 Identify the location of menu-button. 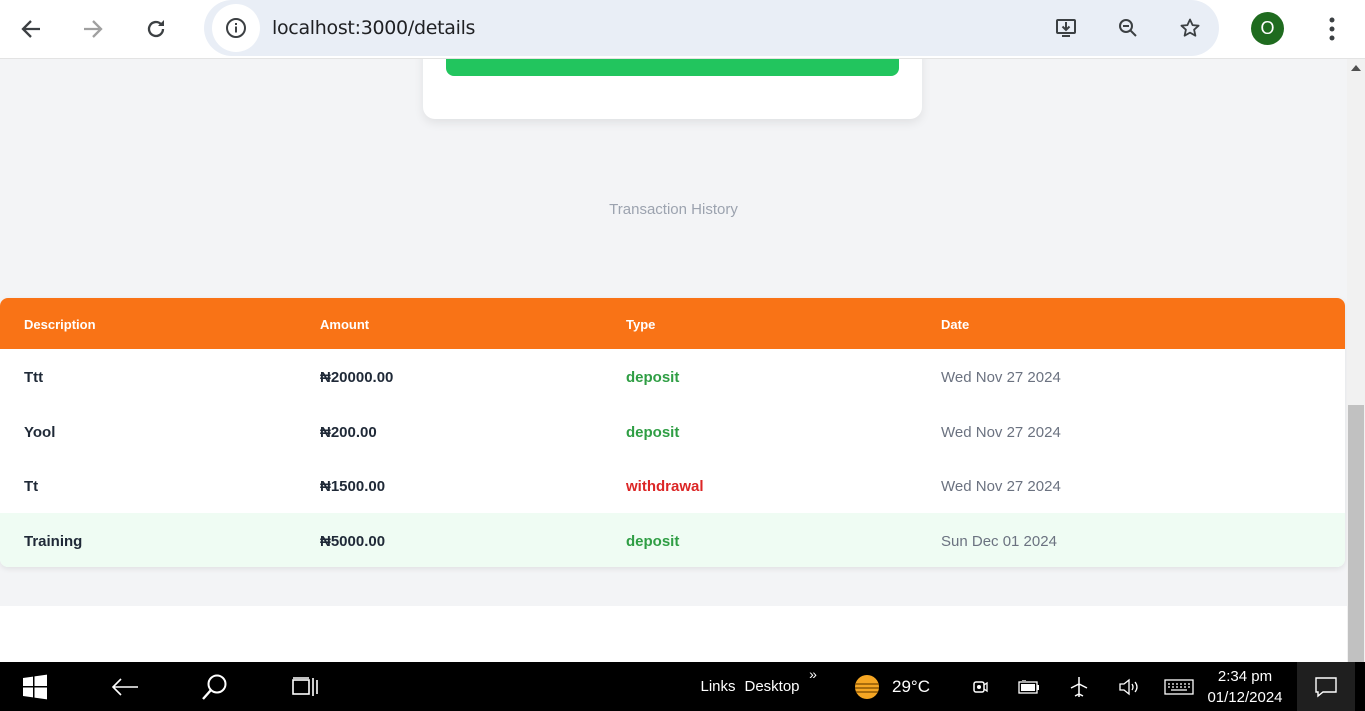
(1332, 29).